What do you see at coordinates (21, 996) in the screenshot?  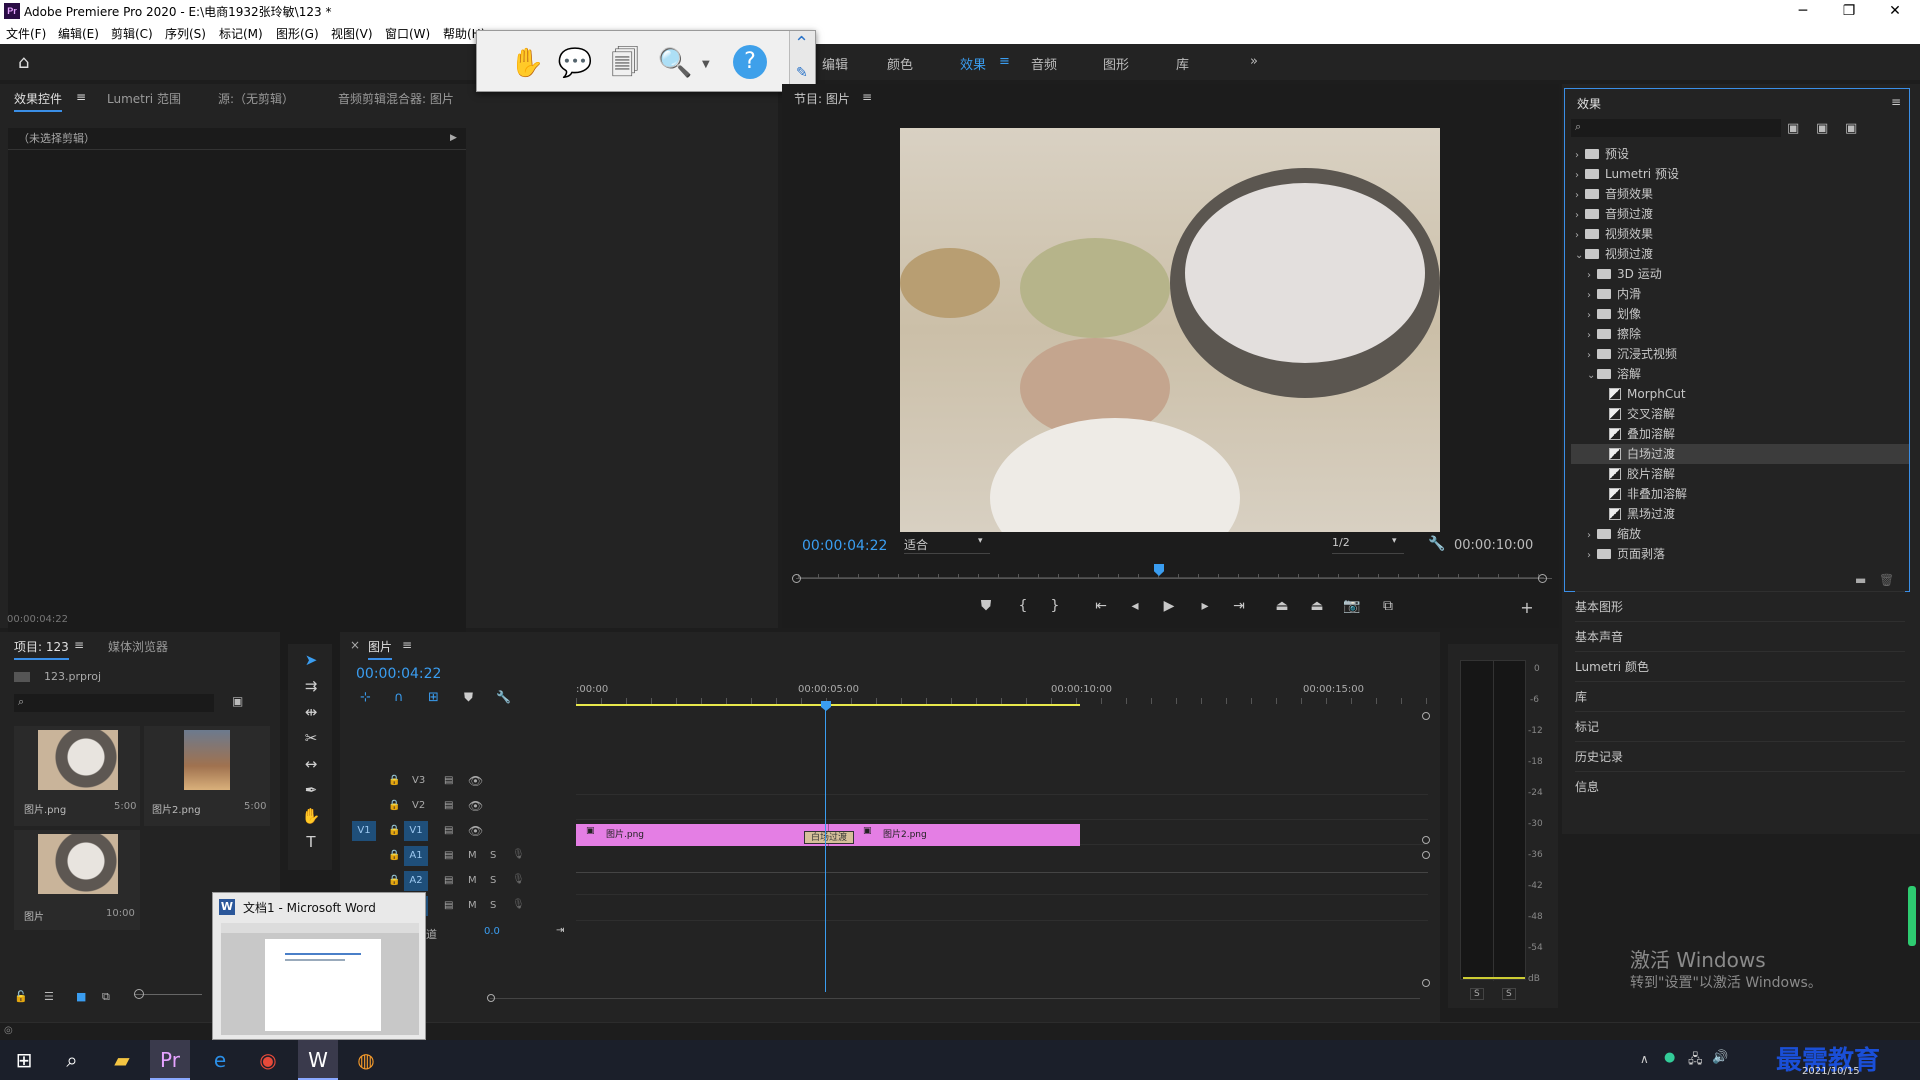 I see `lock-icon: 🔓` at bounding box center [21, 996].